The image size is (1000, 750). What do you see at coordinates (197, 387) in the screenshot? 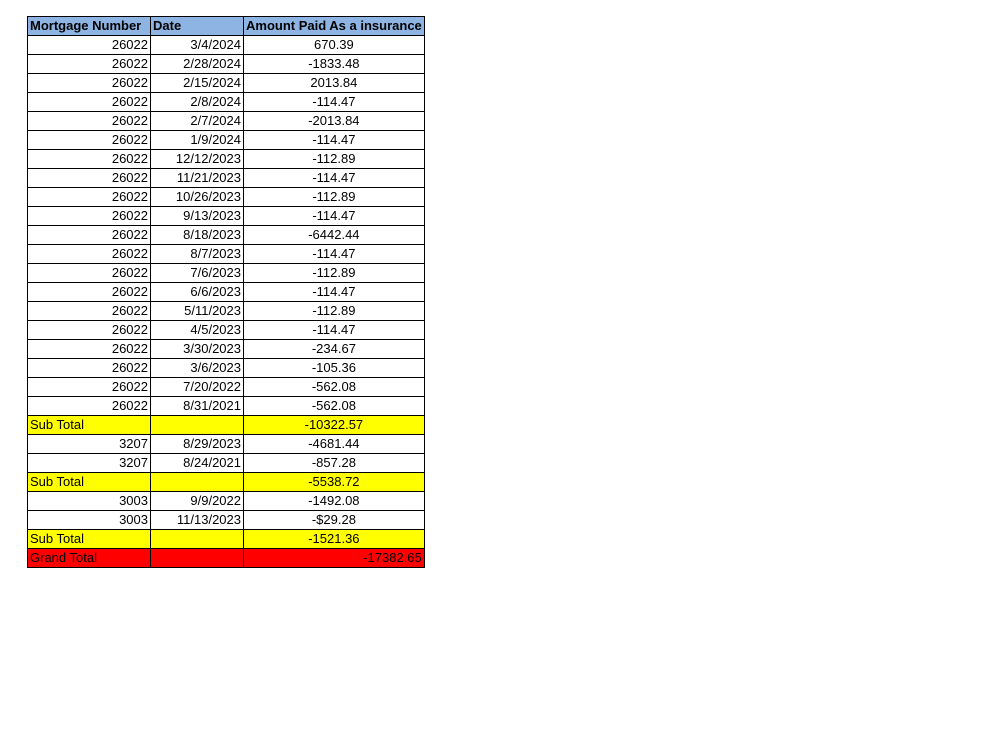
I see `date-cell: 7/20/2022` at bounding box center [197, 387].